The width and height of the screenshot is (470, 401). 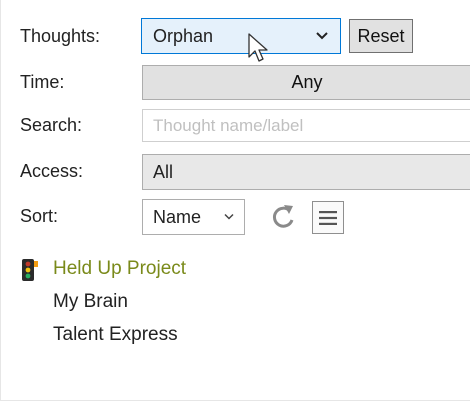 What do you see at coordinates (381, 36) in the screenshot?
I see `reset-button: Reset` at bounding box center [381, 36].